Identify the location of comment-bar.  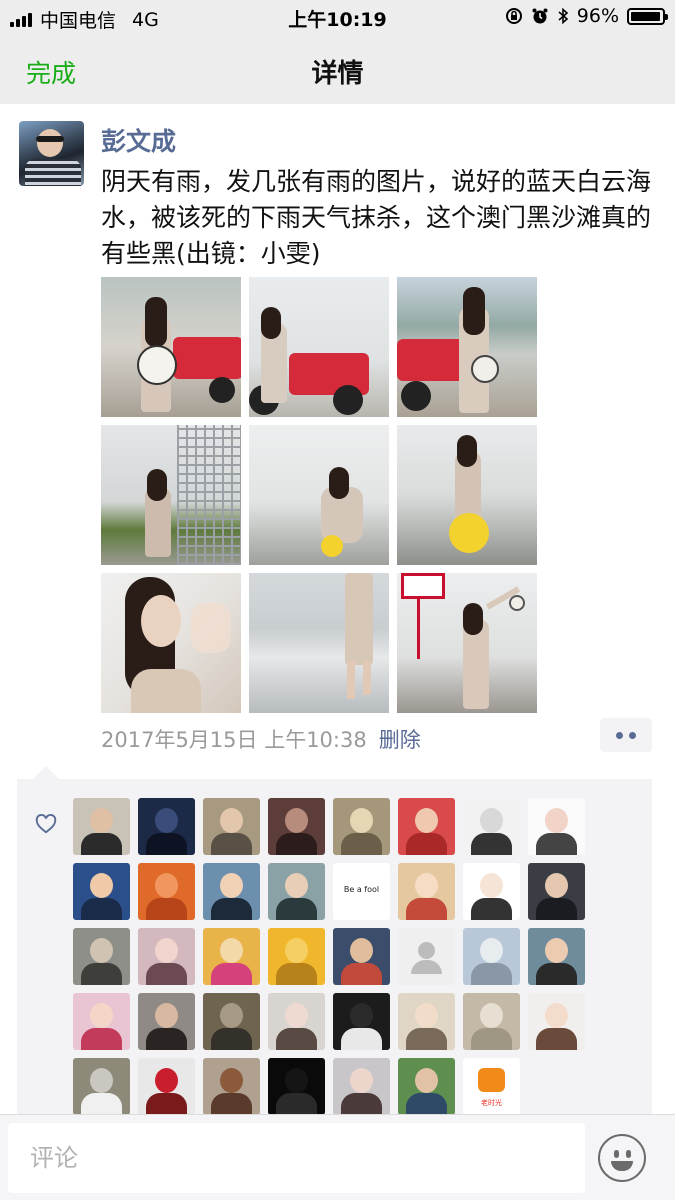
(337, 1157).